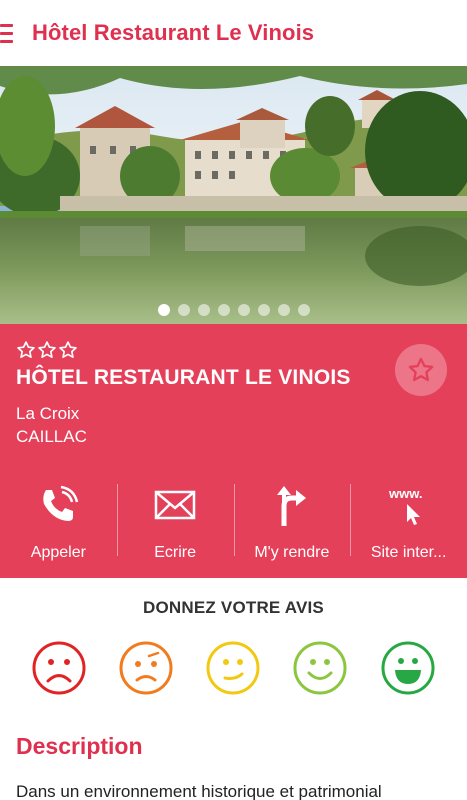 The width and height of the screenshot is (467, 800). Describe the element at coordinates (173, 32) in the screenshot. I see `app-title: Hôtel Restaurant Le Vinois` at that location.